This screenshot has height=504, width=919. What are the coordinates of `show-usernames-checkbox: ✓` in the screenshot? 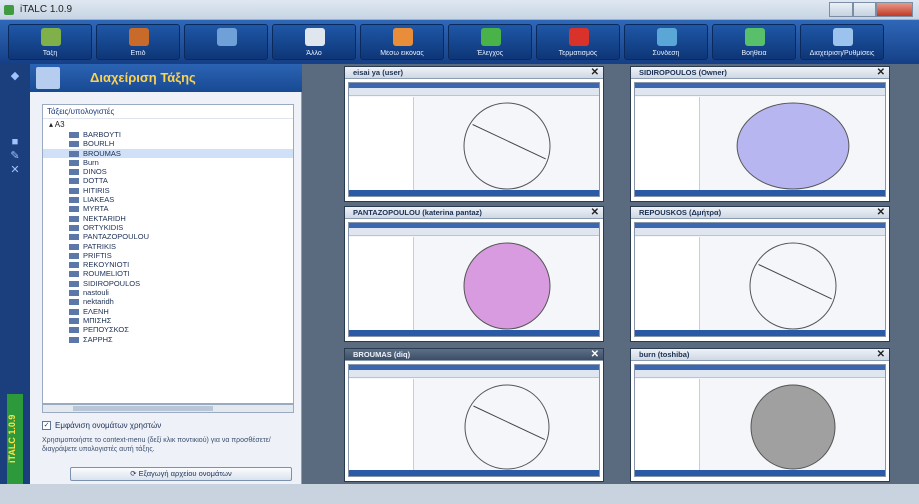 It's located at (46, 425).